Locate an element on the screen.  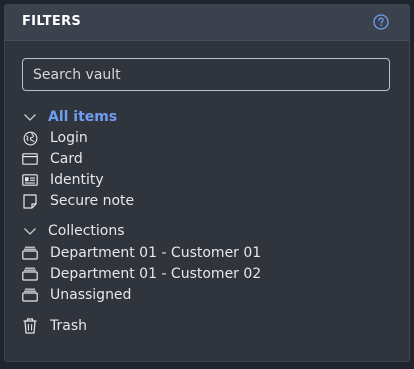
all-items-toggle: All items is located at coordinates (69, 117).